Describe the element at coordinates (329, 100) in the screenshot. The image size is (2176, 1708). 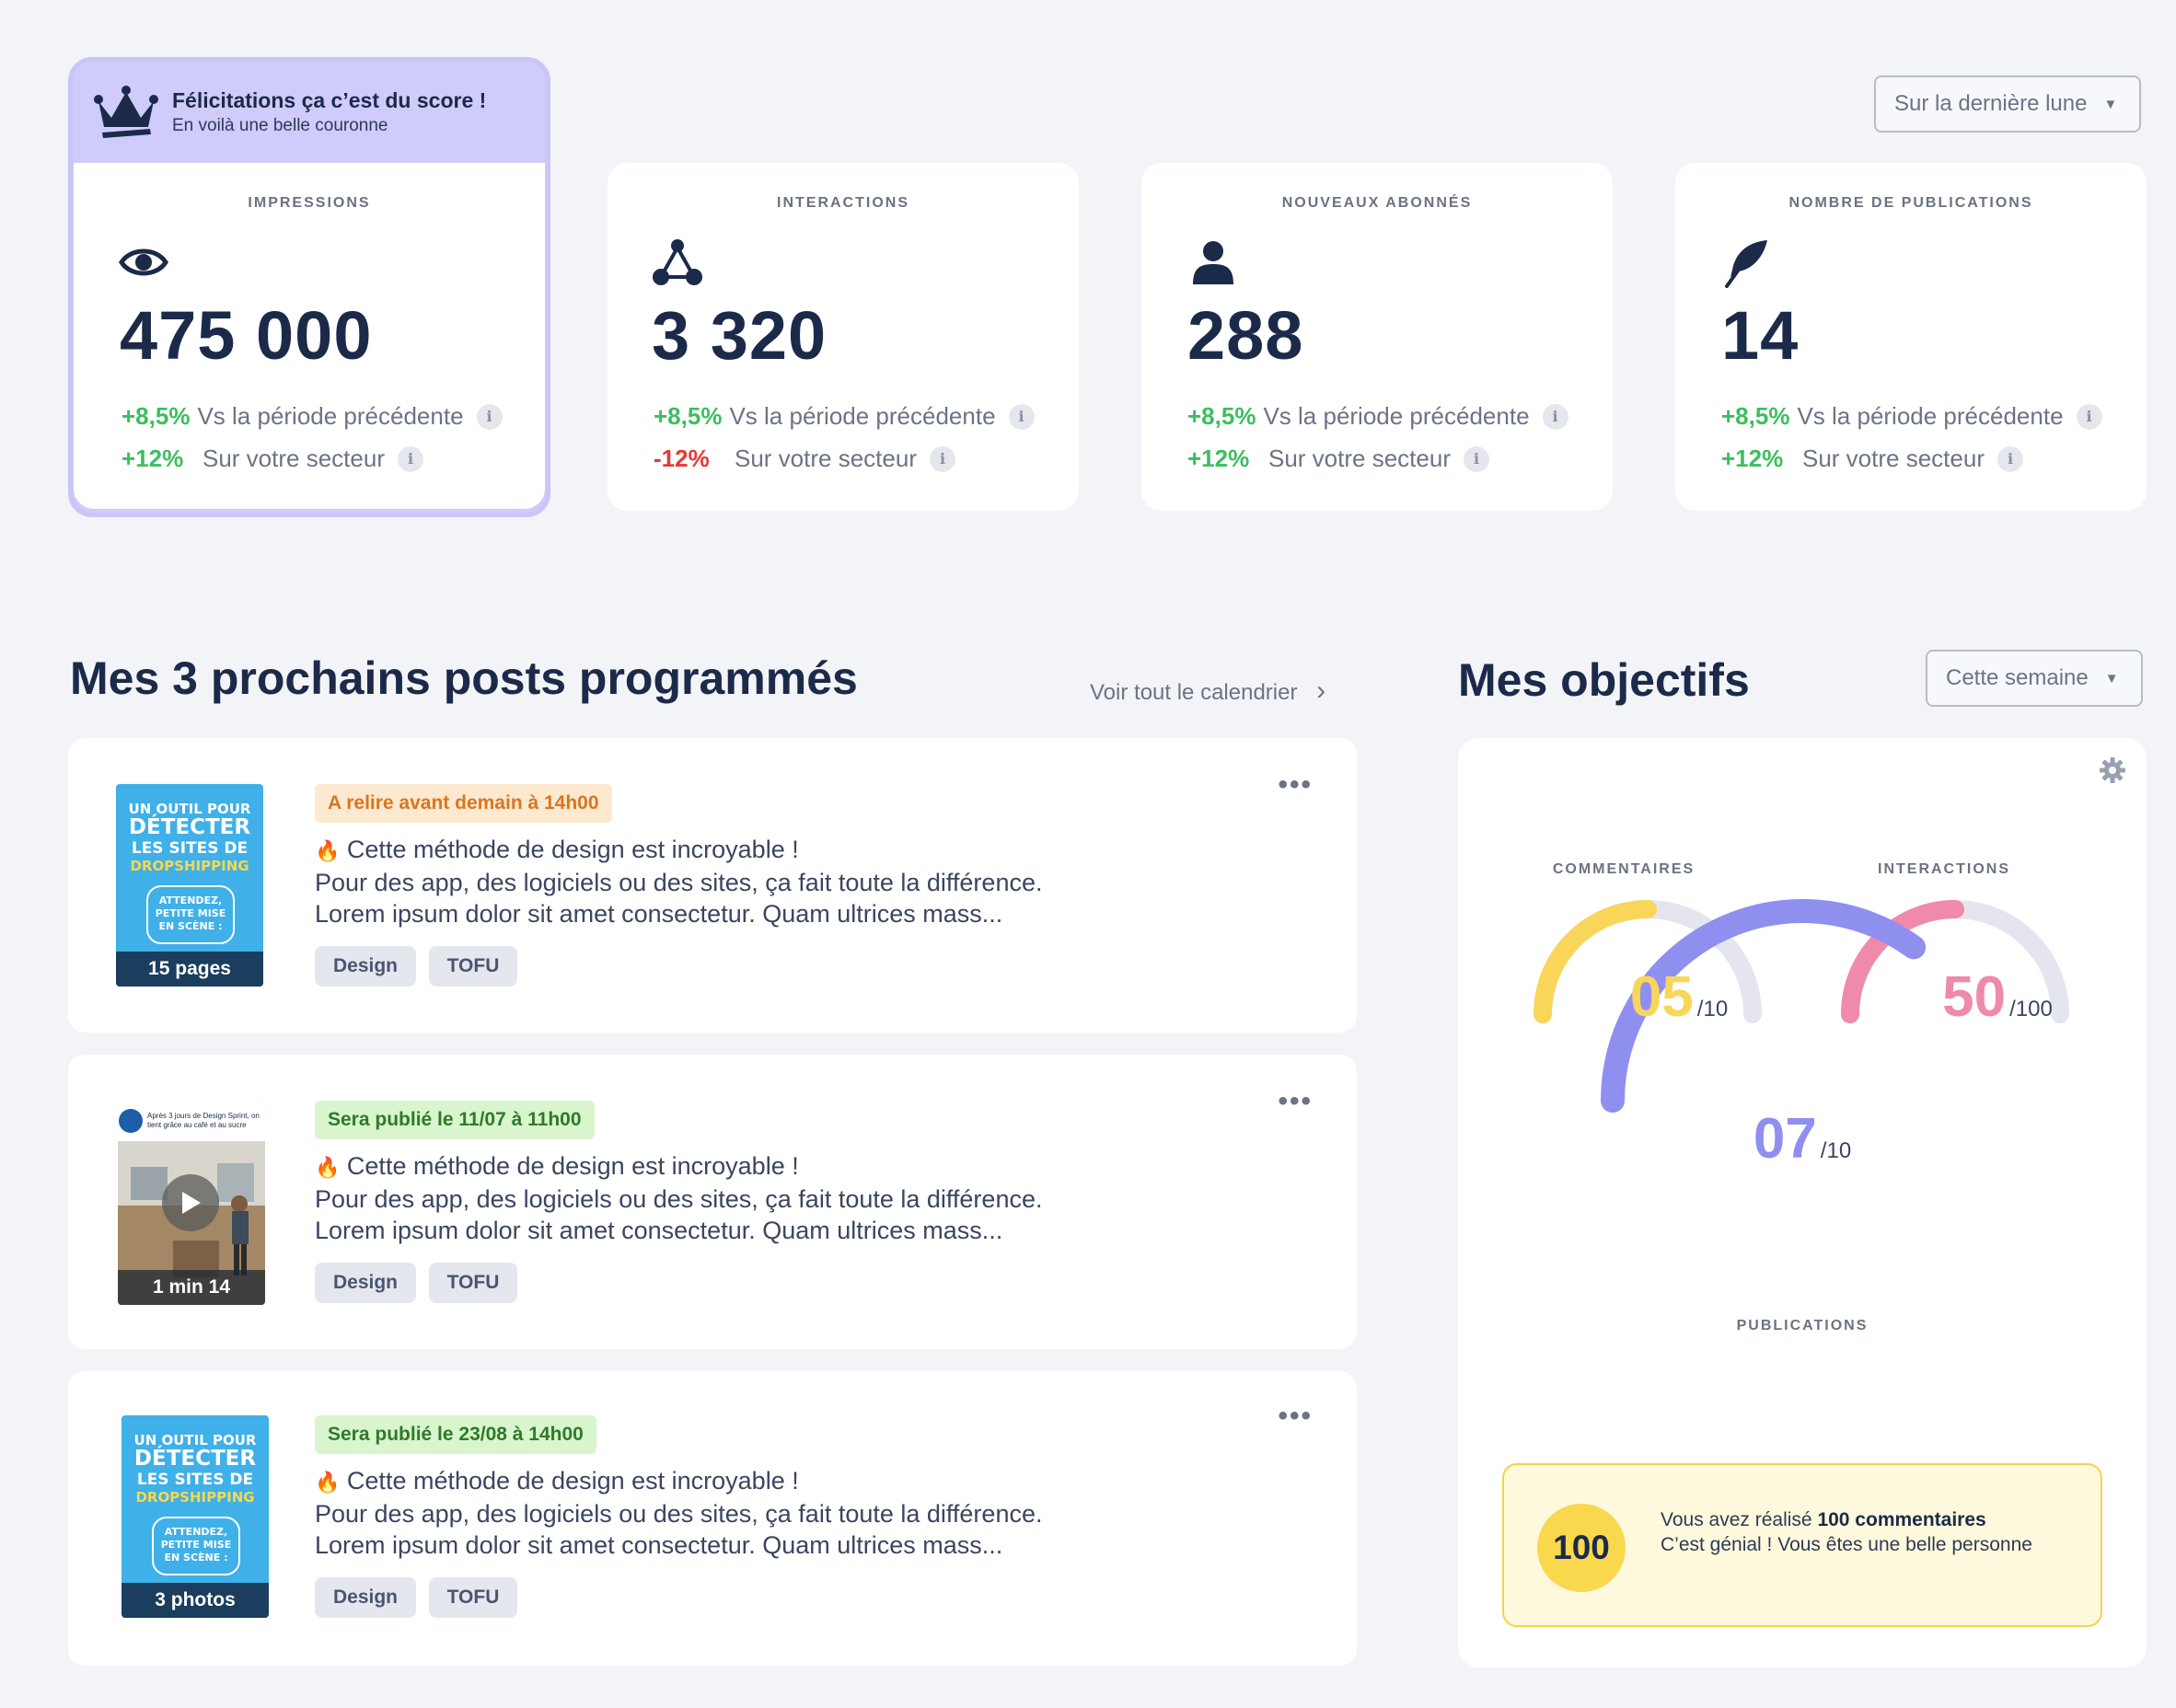
I see `achievement-title: Félicitations ça c’est du score !` at that location.